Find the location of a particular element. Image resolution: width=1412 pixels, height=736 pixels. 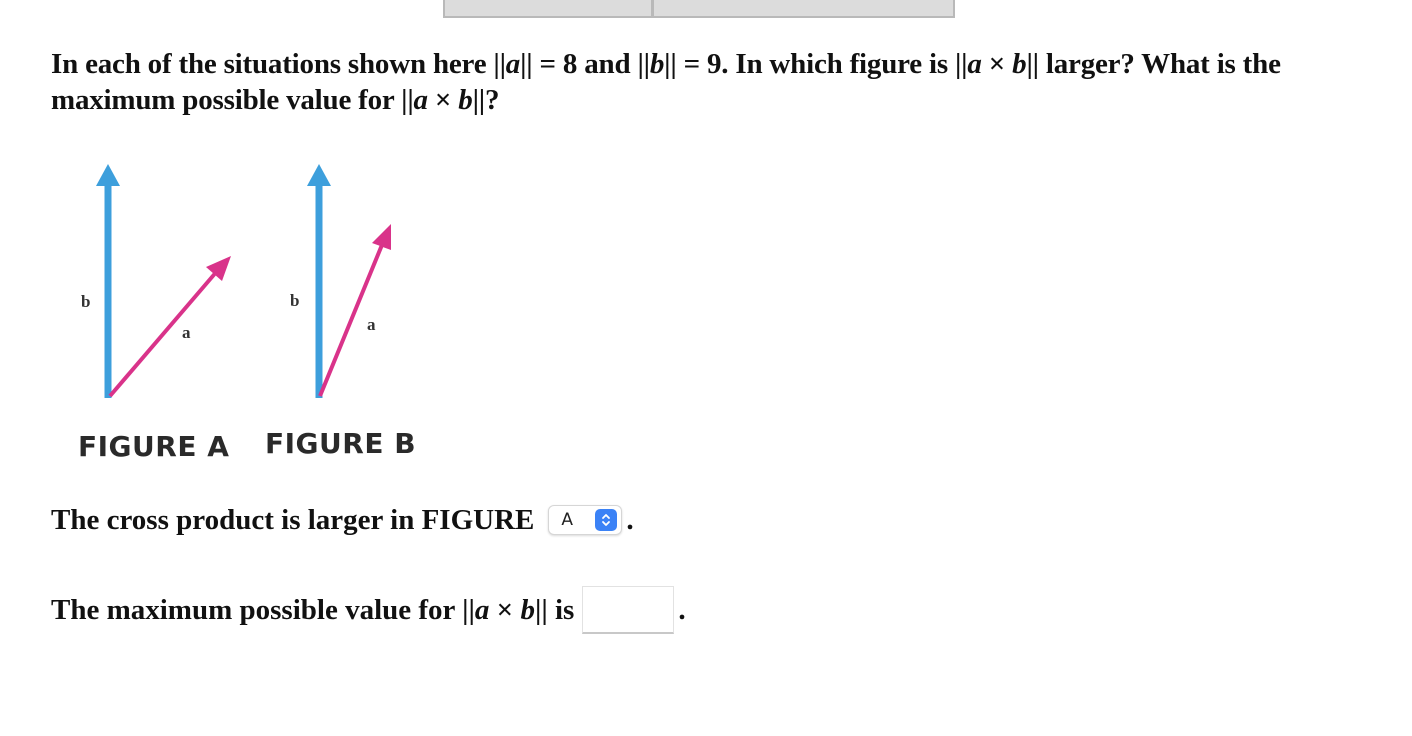

figure-a-vector-b-arrowhead is located at coordinates (108, 175).